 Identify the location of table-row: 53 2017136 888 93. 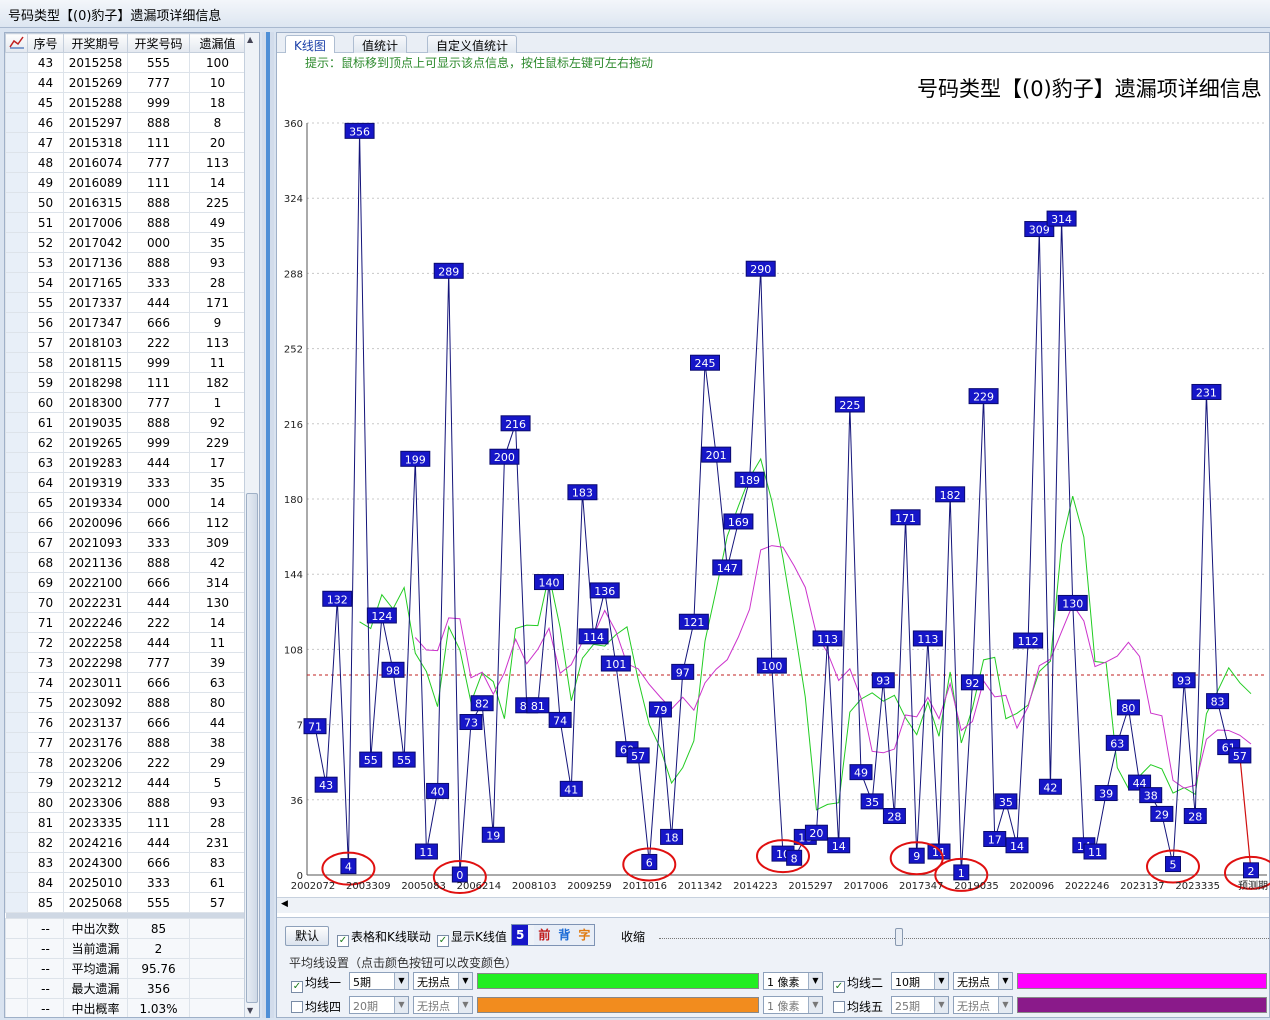
(125, 262).